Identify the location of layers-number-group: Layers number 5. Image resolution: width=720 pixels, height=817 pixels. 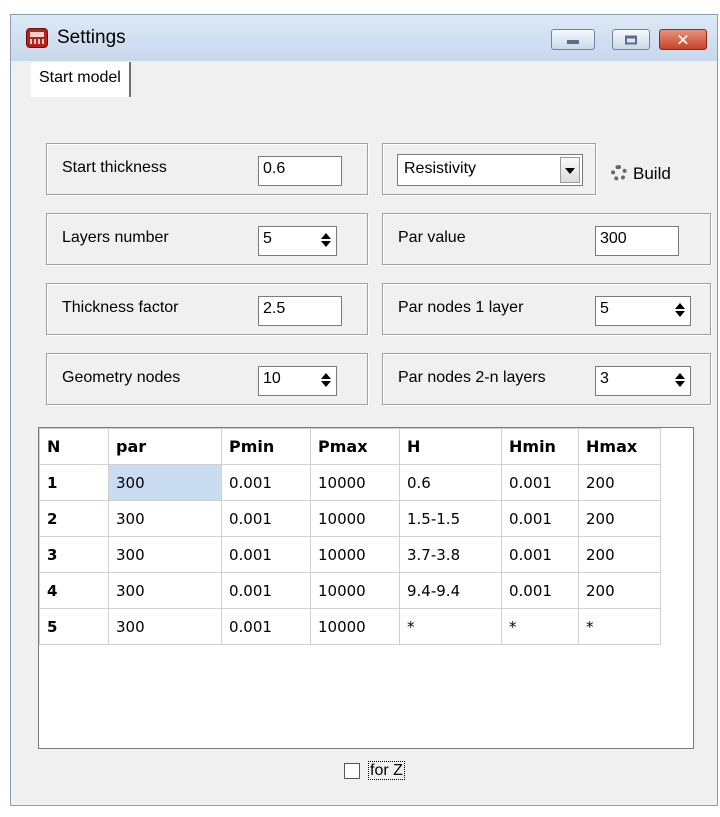
(207, 239).